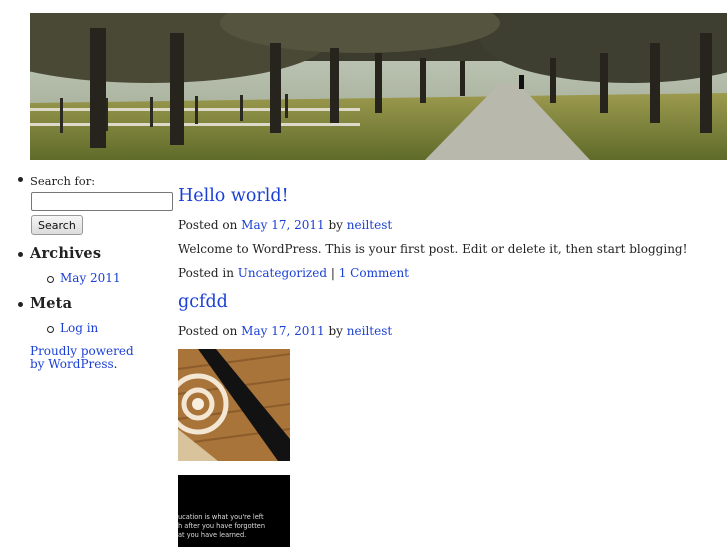  Describe the element at coordinates (115, 364) in the screenshot. I see `powered-suffix: .` at that location.